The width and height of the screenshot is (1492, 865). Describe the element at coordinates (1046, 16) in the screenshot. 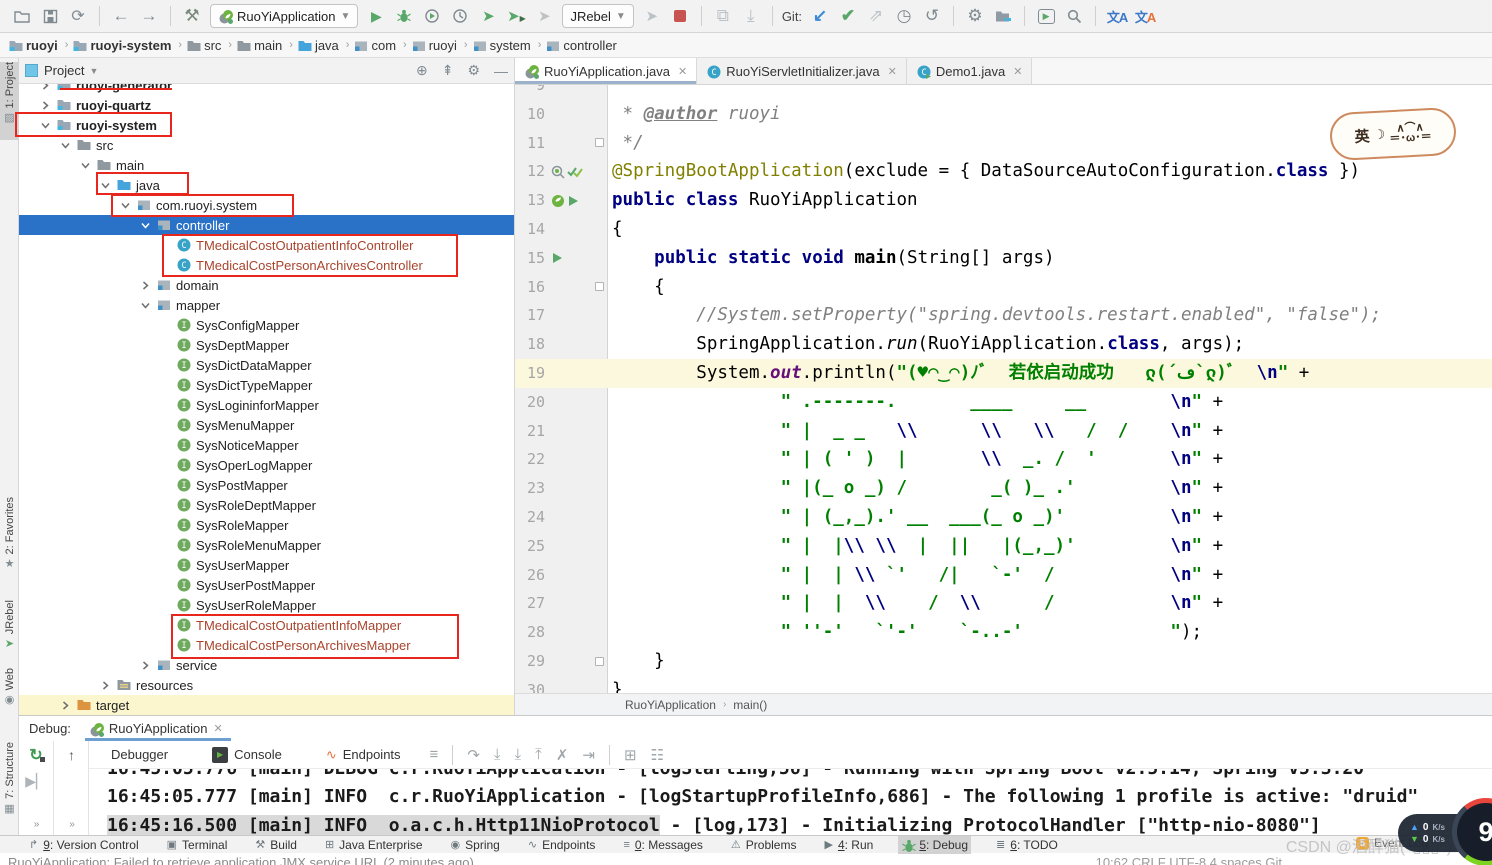

I see `run-anything-button: ▶` at that location.